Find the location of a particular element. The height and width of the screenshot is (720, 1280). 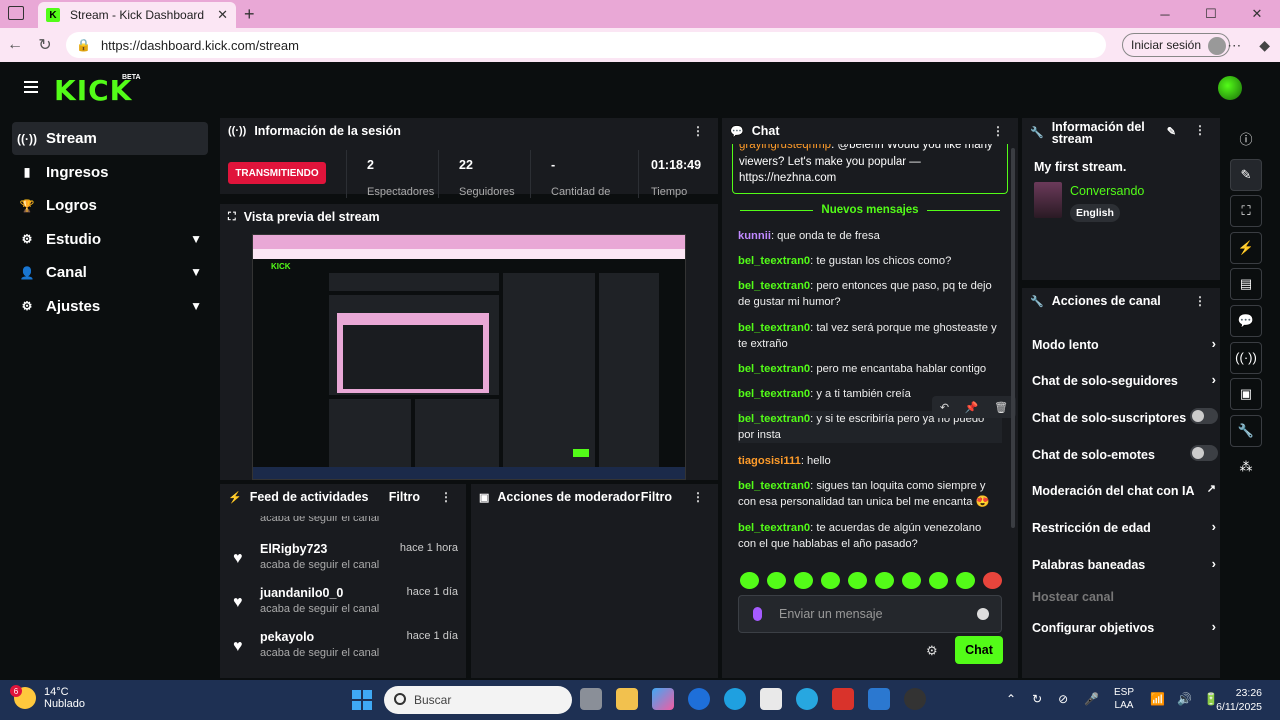

document-icon: ▤ is located at coordinates (1246, 284).